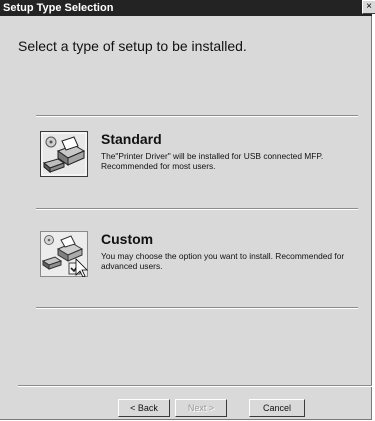 This screenshot has width=375, height=421. Describe the element at coordinates (201, 408) in the screenshot. I see `next-button: Next >` at that location.